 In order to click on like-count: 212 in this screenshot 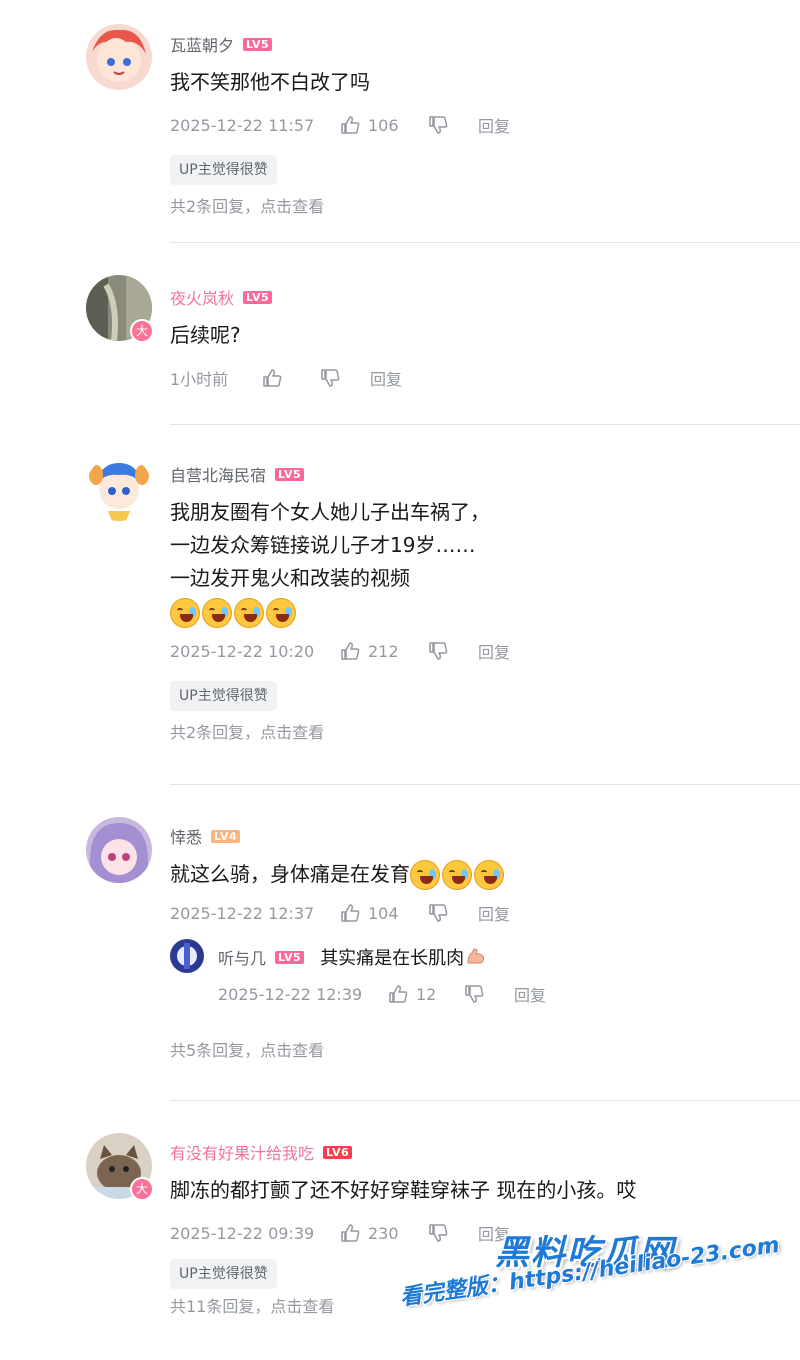, I will do `click(383, 651)`.